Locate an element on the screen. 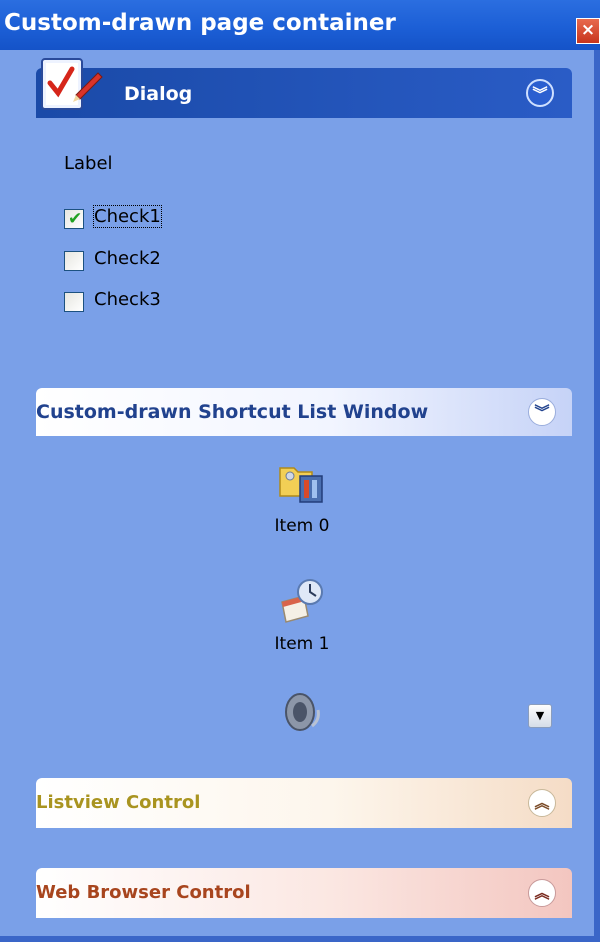  check3-checkbox is located at coordinates (74, 302).